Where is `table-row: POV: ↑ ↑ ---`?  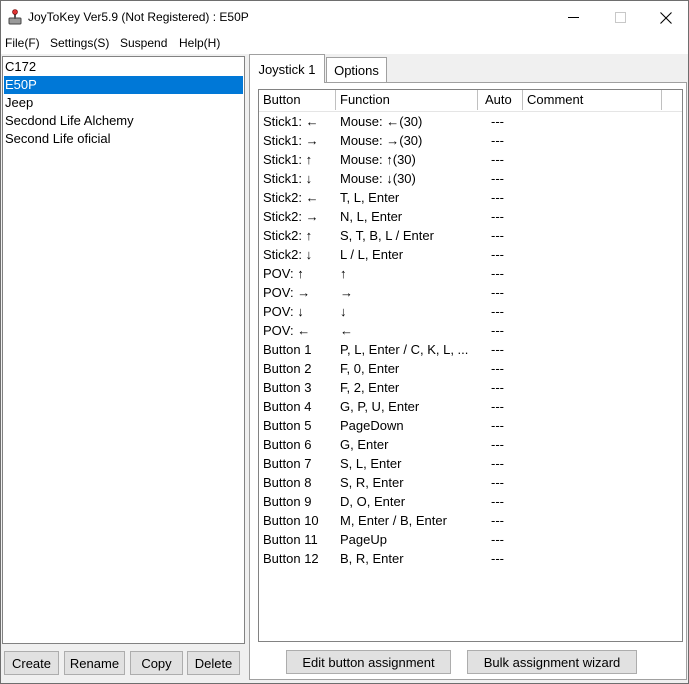
table-row: POV: ↑ ↑ --- is located at coordinates (470, 273).